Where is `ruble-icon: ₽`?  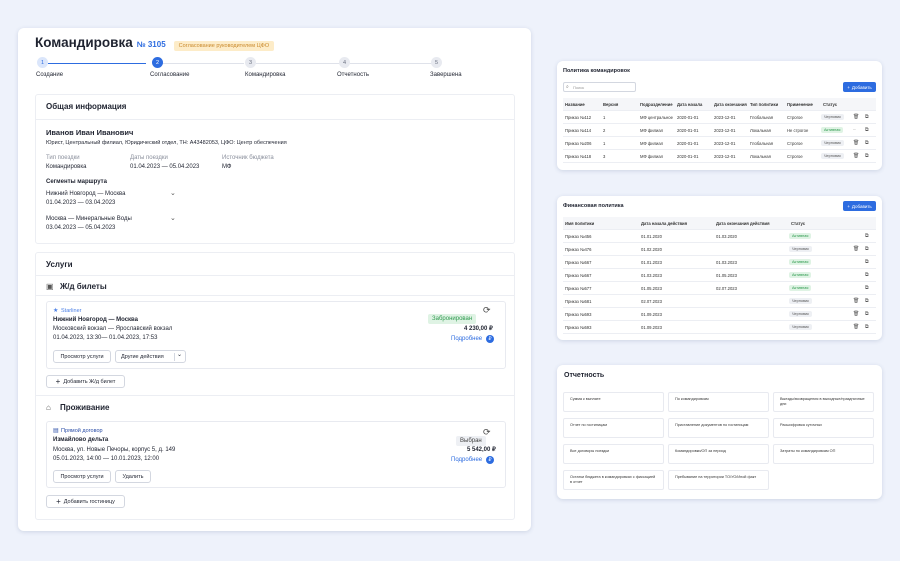 ruble-icon: ₽ is located at coordinates (490, 460).